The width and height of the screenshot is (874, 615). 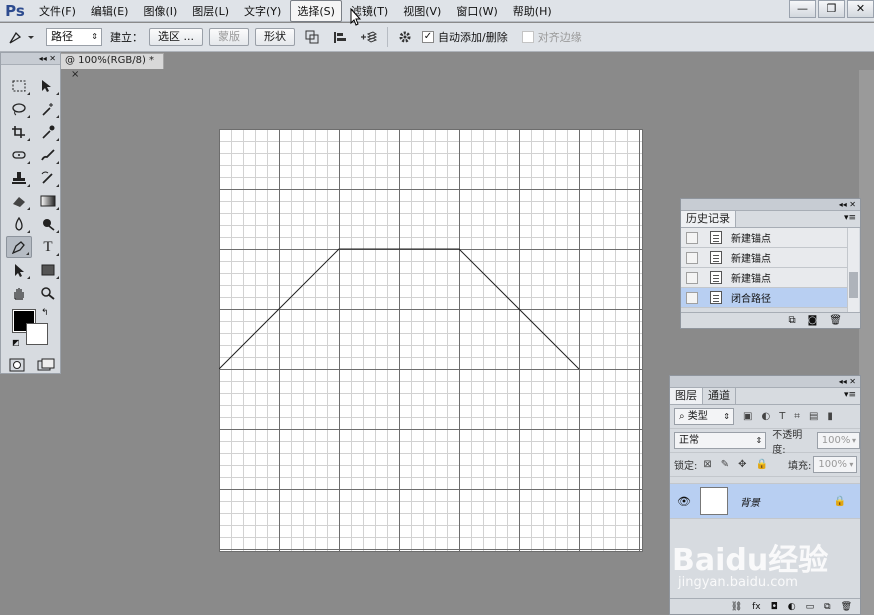 I want to click on window-controls: — ❐ ✕, so click(x=830, y=9).